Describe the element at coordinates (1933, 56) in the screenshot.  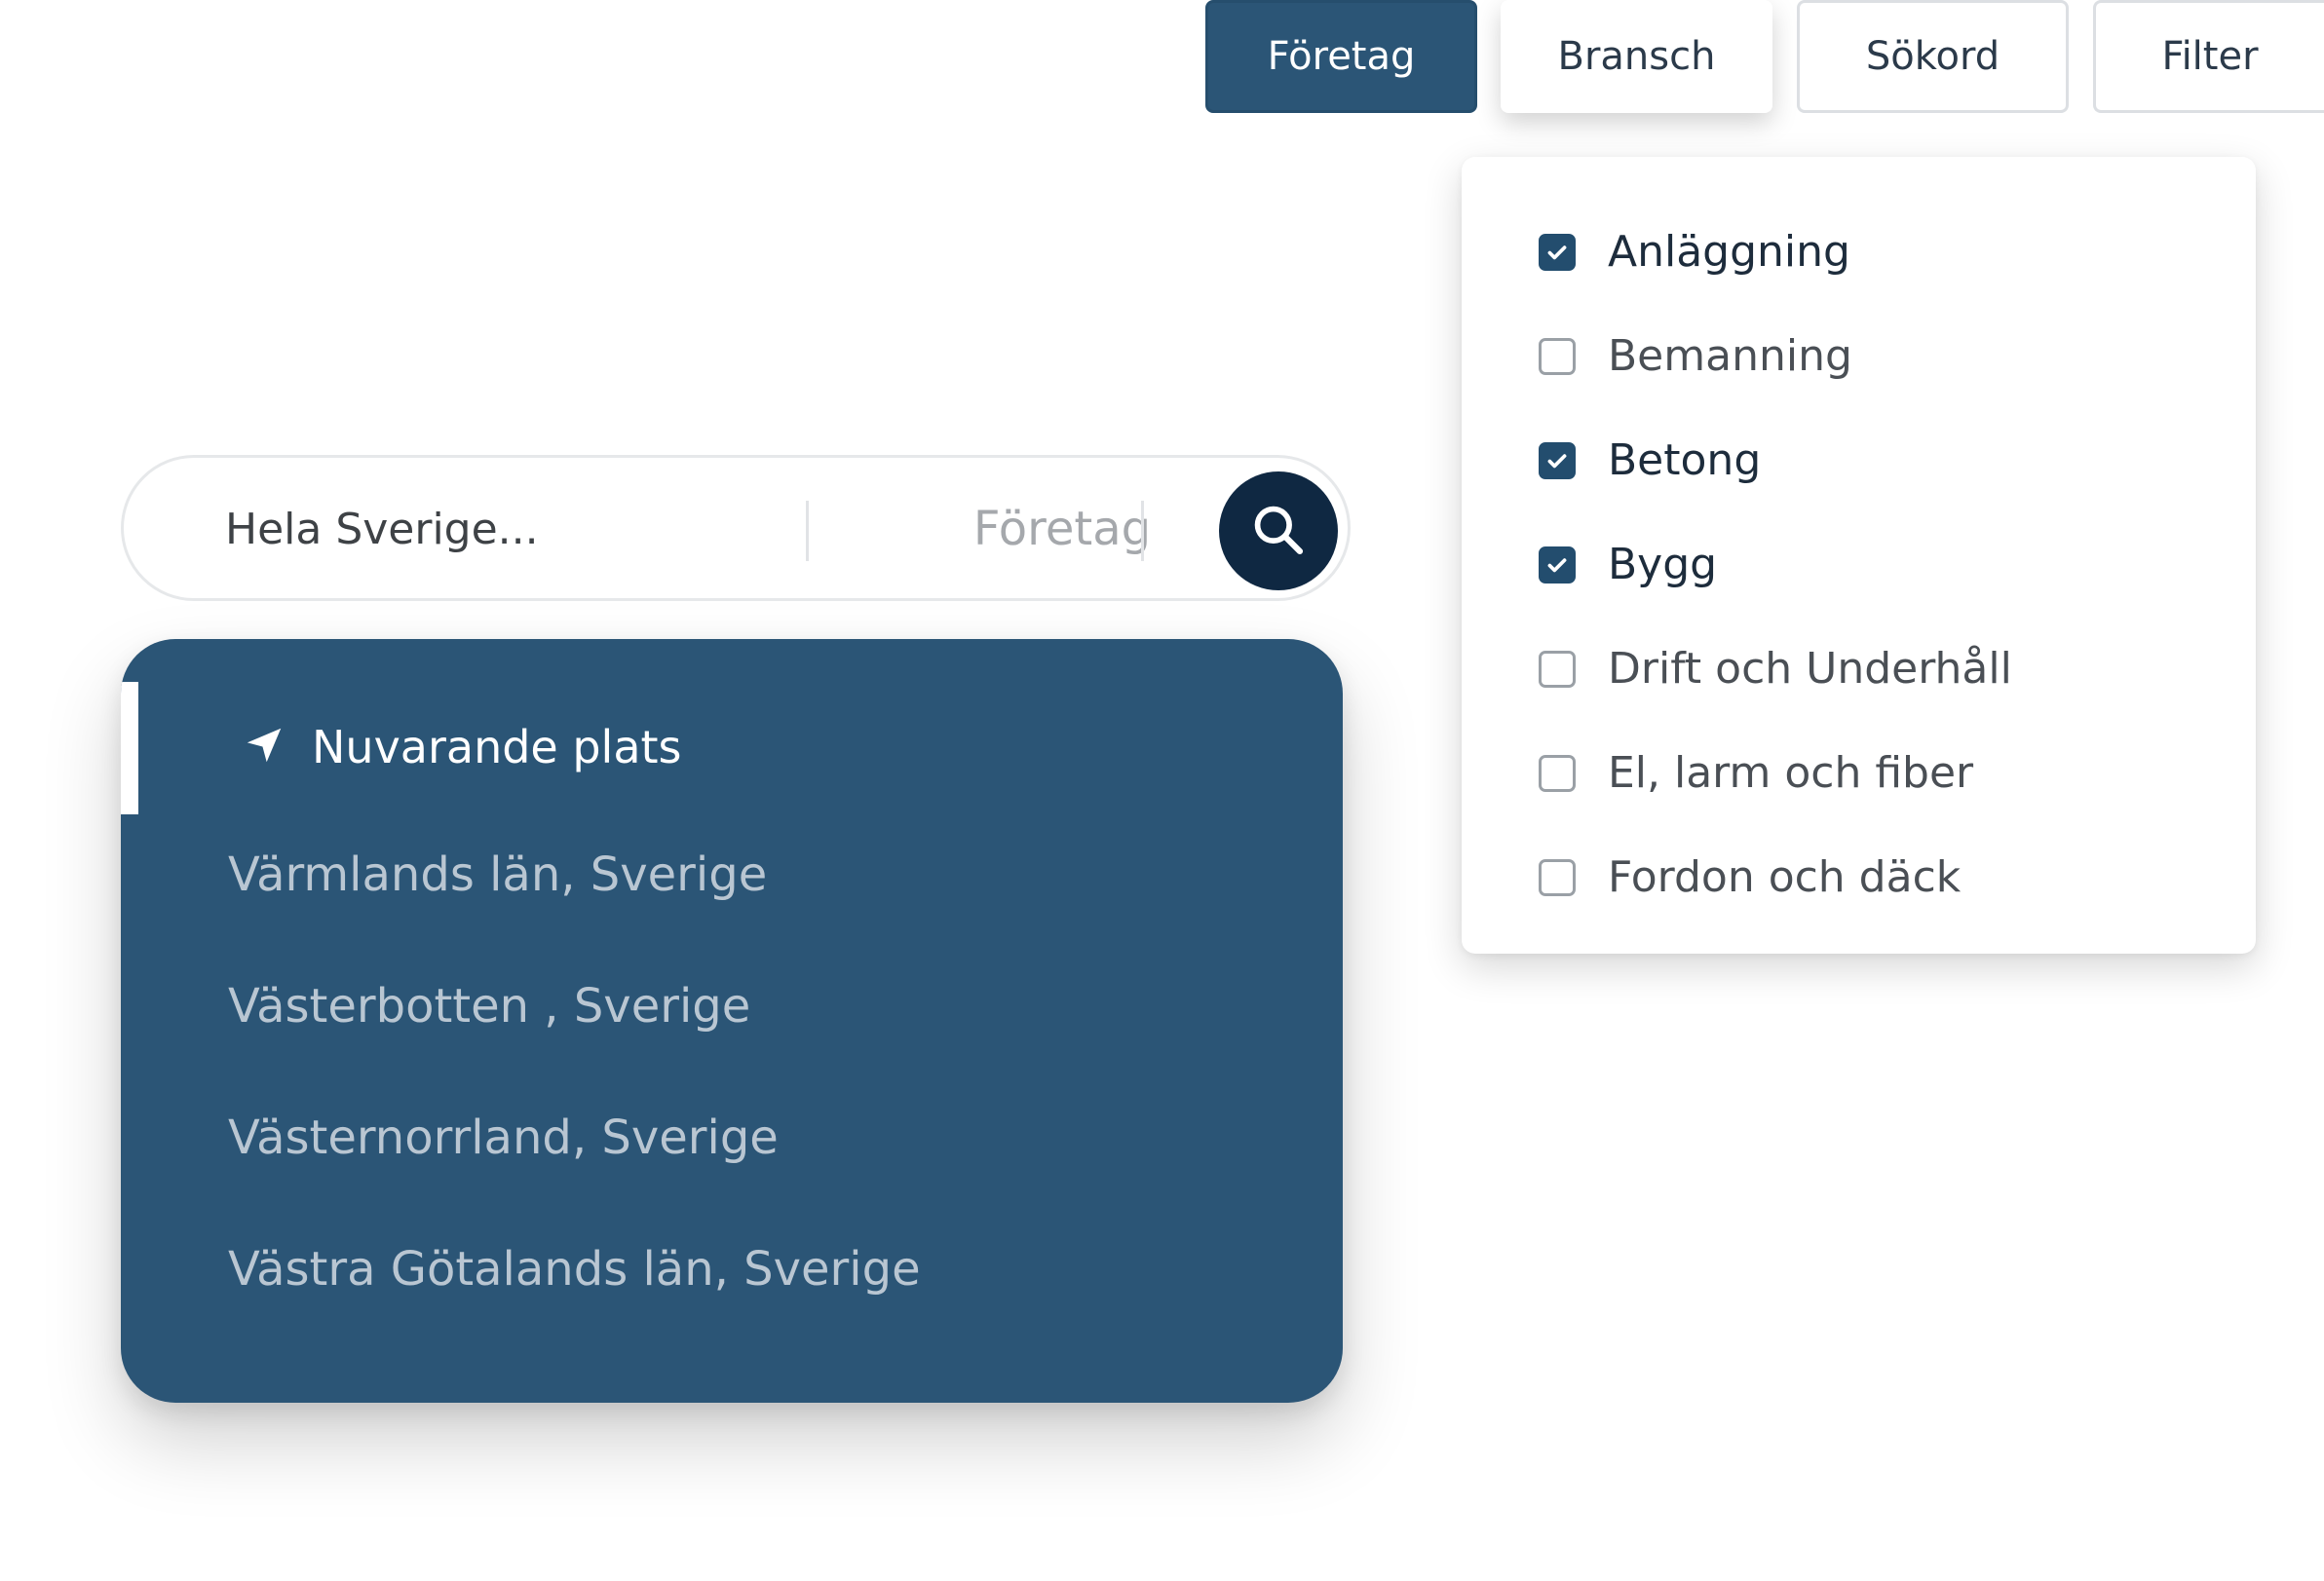
I see `tab-sokord: Sökord` at that location.